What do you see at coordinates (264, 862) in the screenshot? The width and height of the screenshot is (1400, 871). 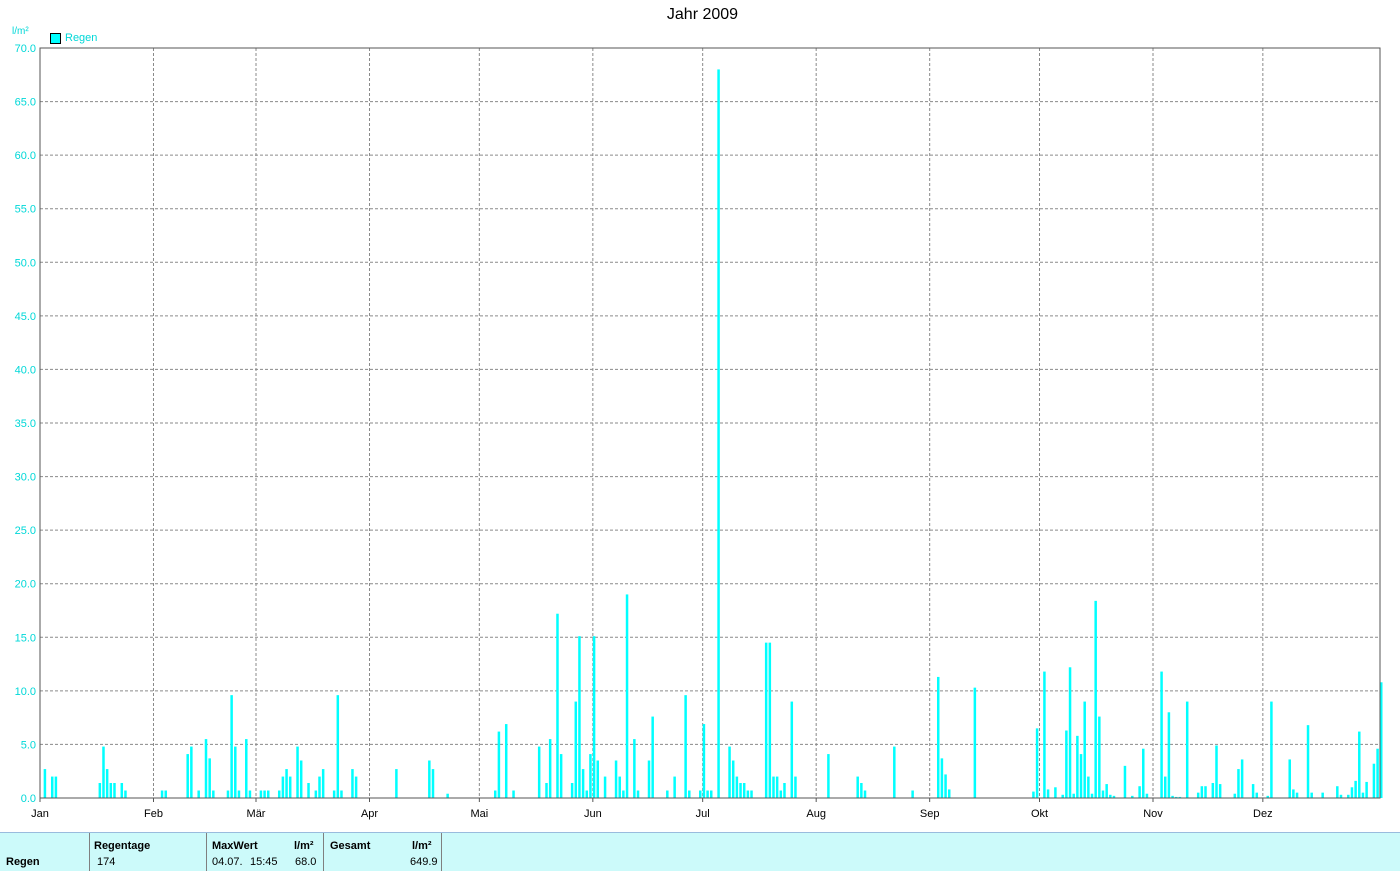 I see `maxwert-time: 15:45` at bounding box center [264, 862].